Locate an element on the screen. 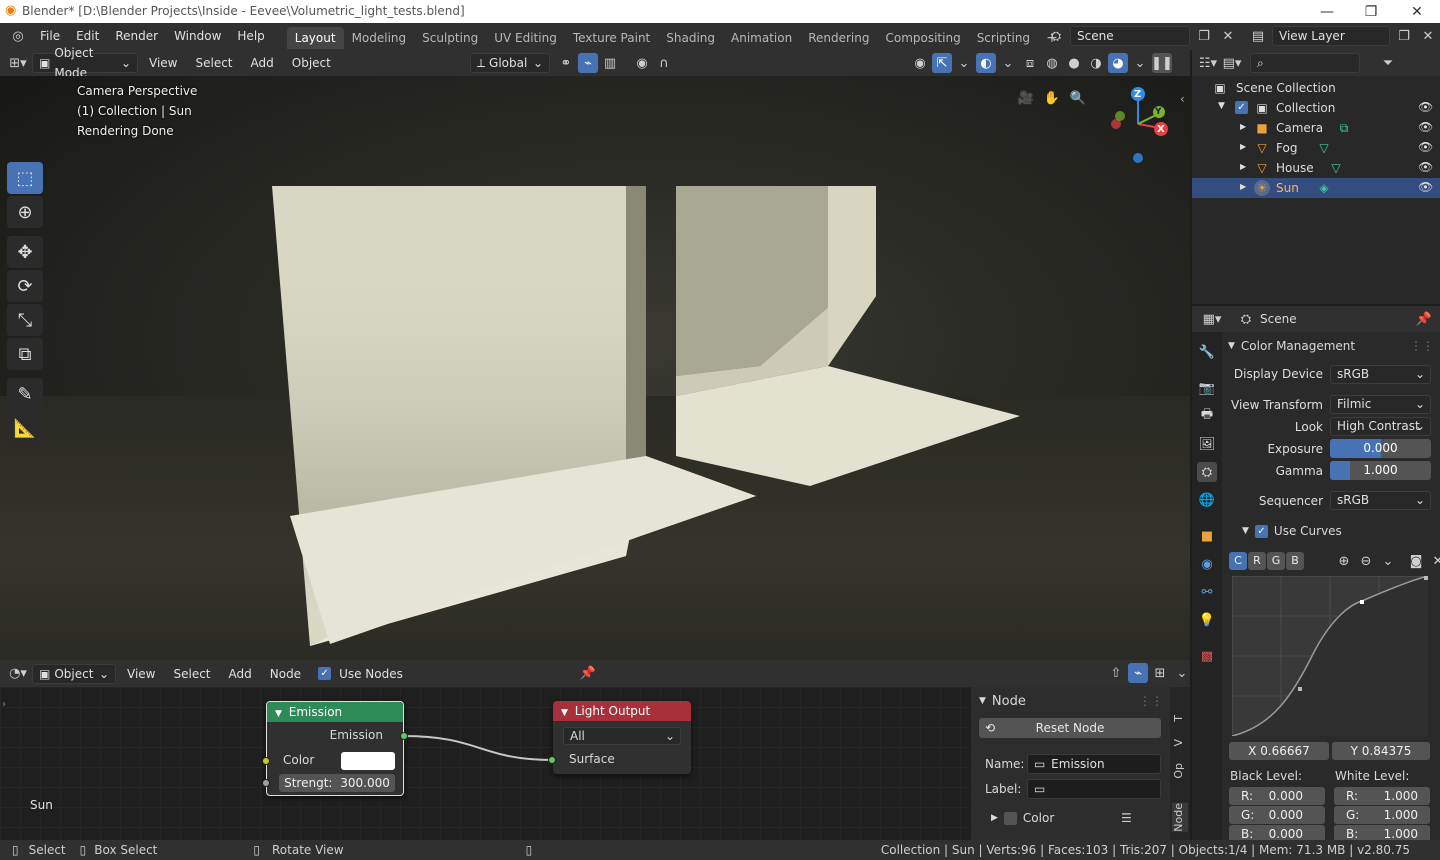 The height and width of the screenshot is (860, 1440). zoom-icon: 🔍 is located at coordinates (1078, 98).